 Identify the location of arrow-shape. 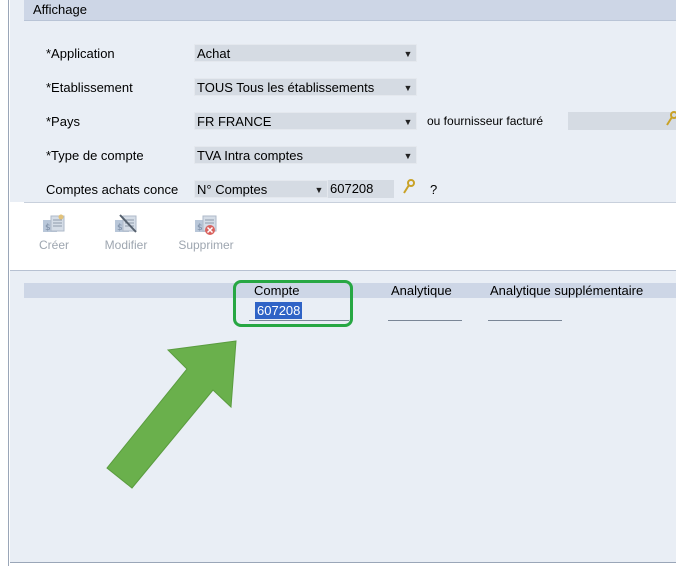
(171, 414).